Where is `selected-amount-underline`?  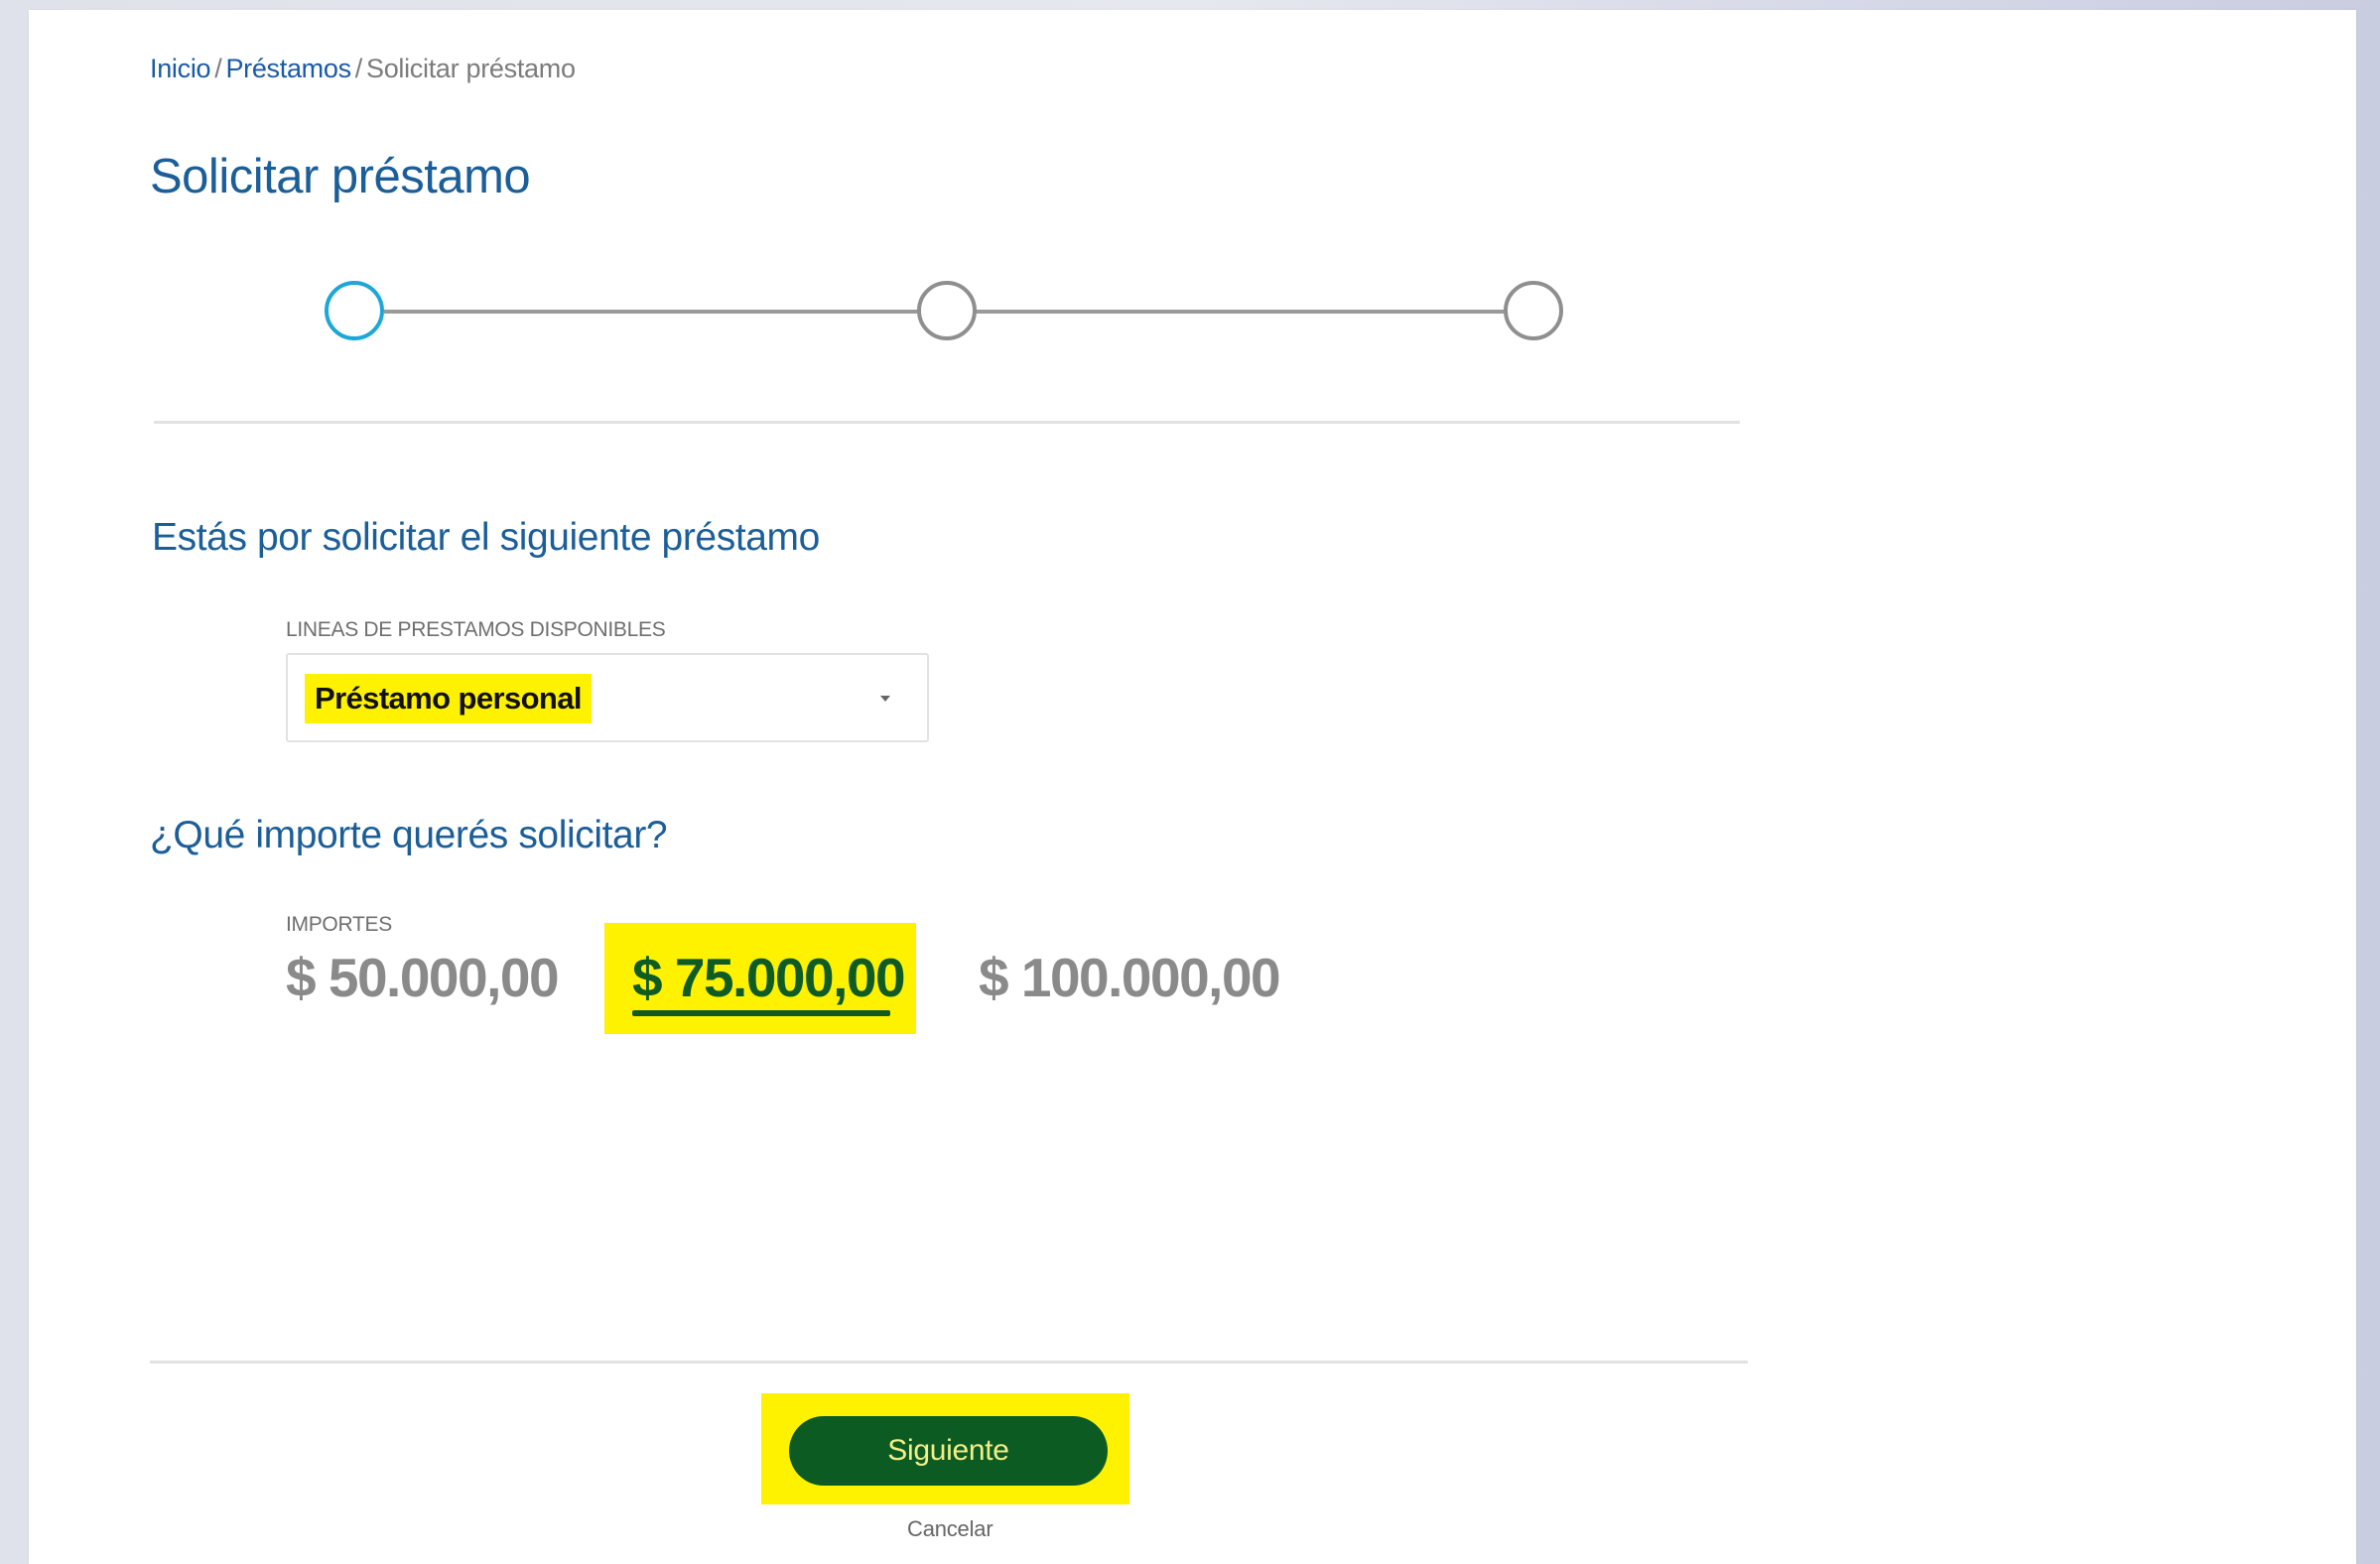 selected-amount-underline is located at coordinates (761, 1013).